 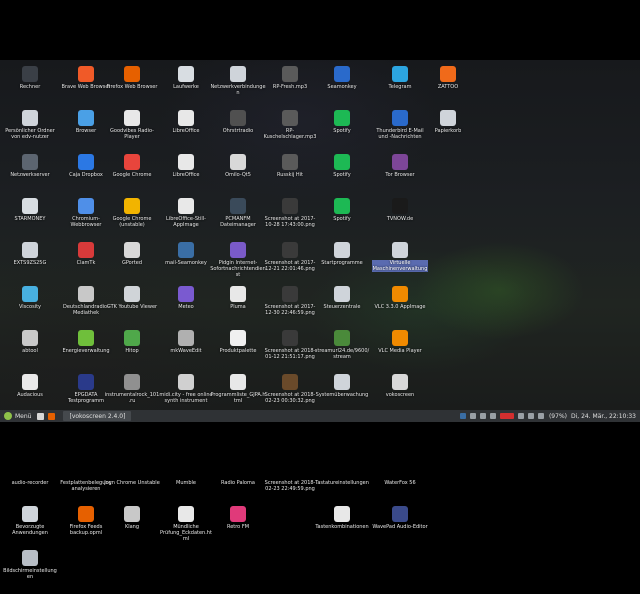 I want to click on computer-icon, so click(x=30, y=74).